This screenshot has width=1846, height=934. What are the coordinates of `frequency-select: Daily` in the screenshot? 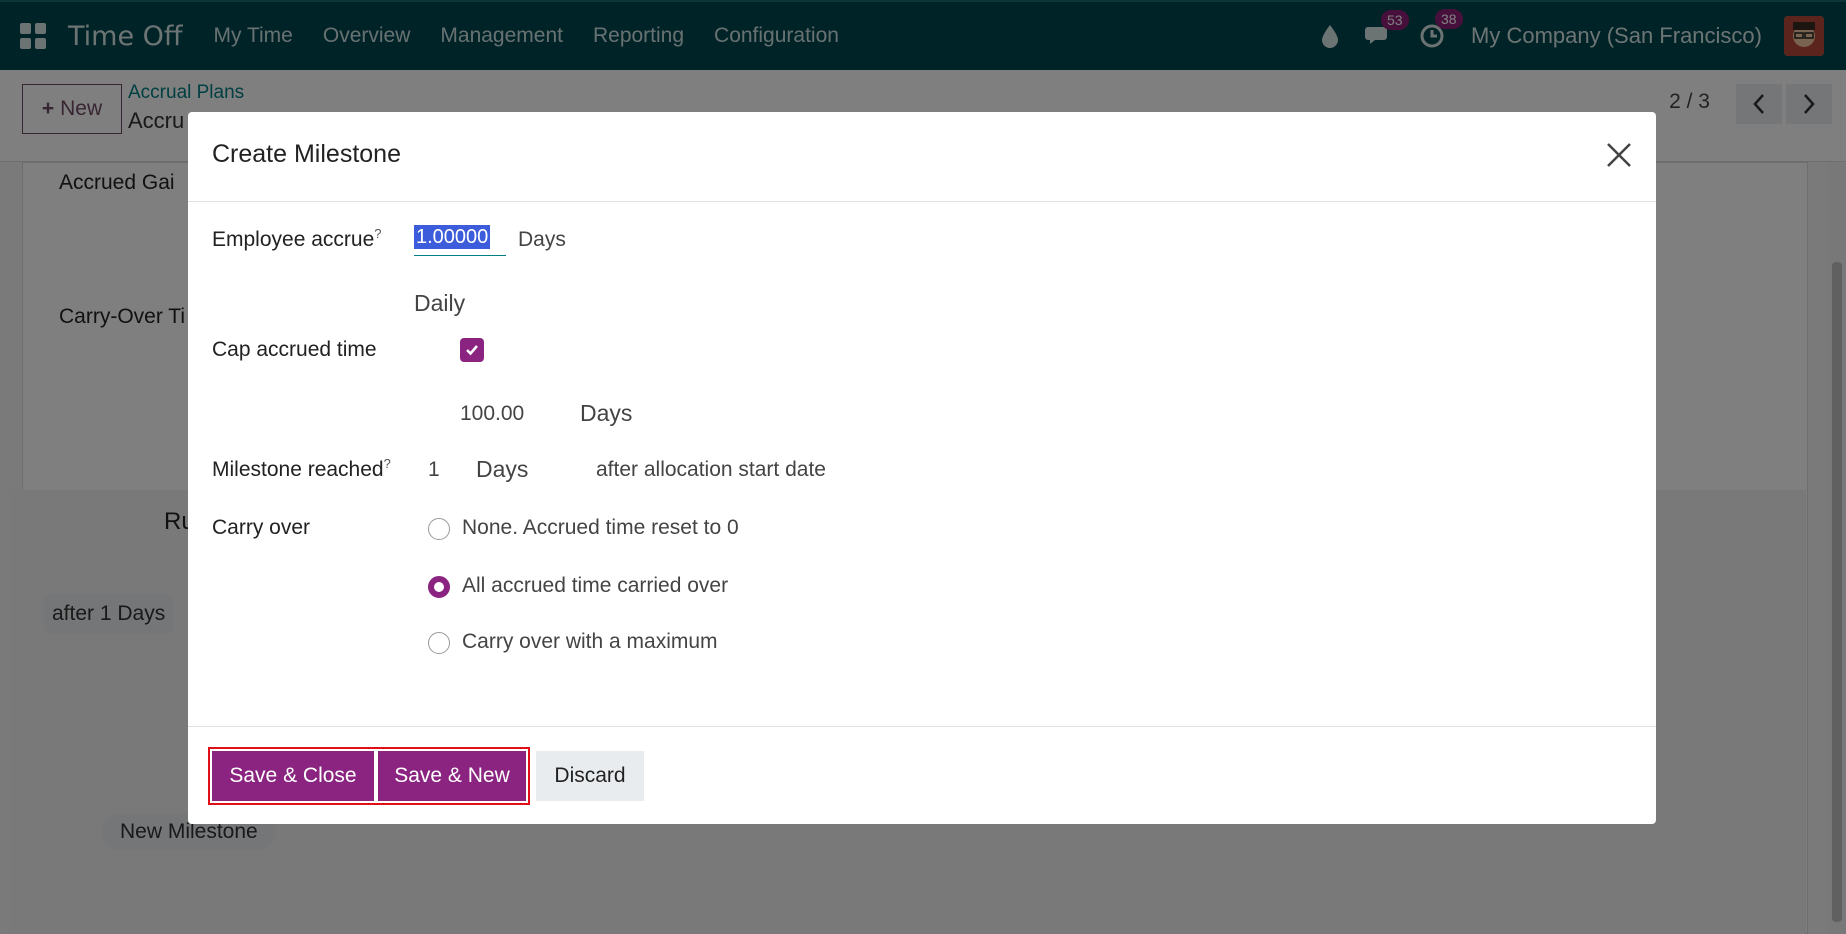 It's located at (439, 303).